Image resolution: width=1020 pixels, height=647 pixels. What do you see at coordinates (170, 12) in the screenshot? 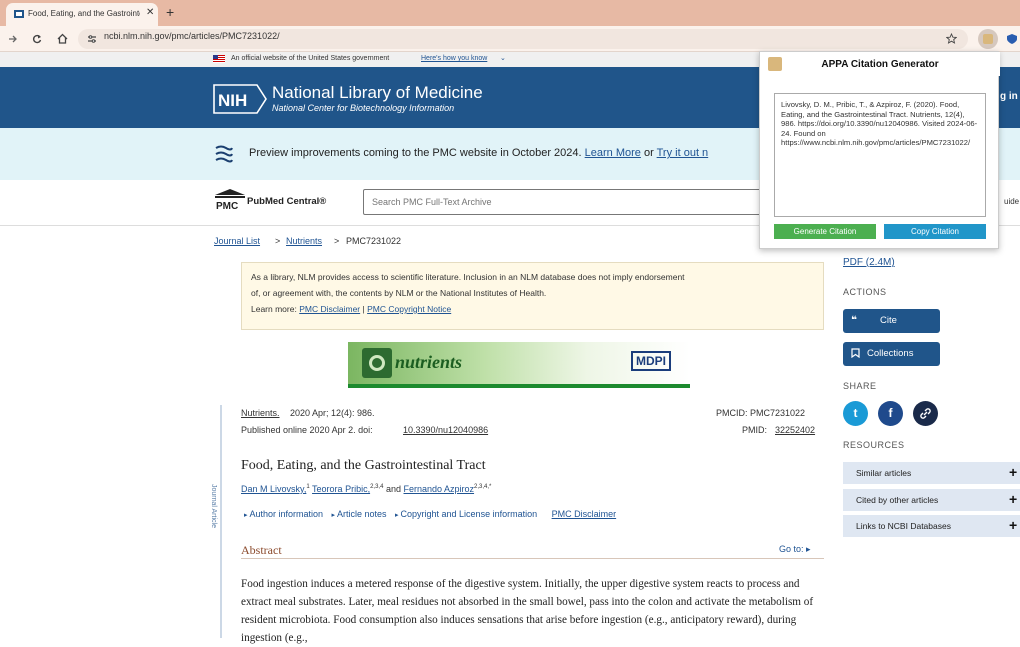
I see `new-tab-button: +` at bounding box center [170, 12].